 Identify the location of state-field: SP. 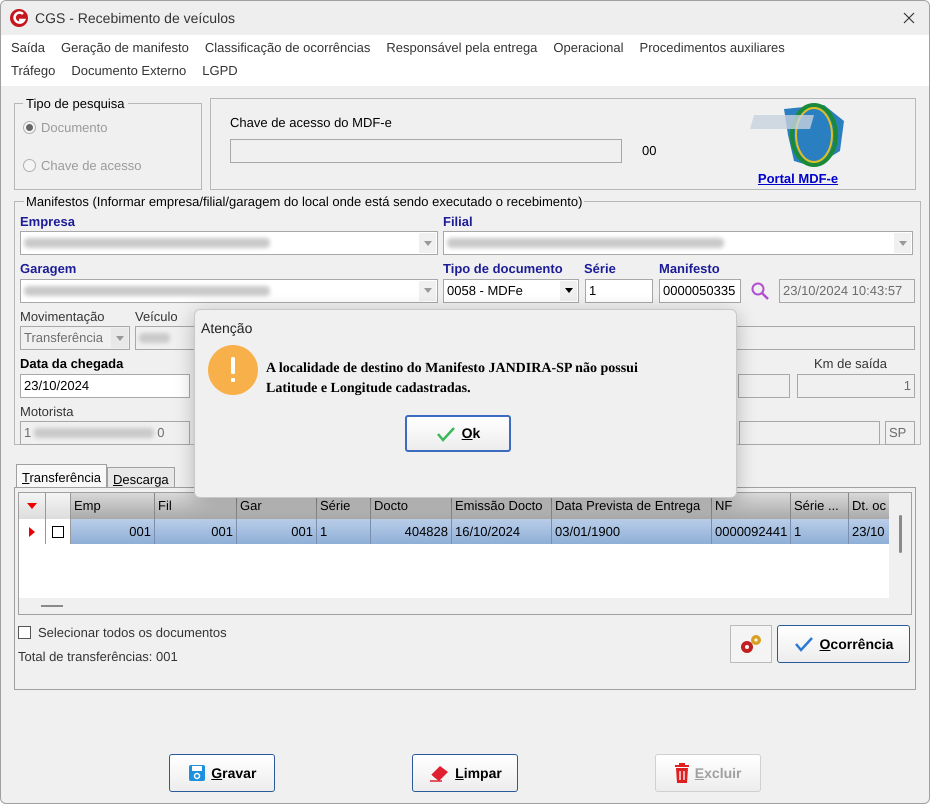
(900, 433).